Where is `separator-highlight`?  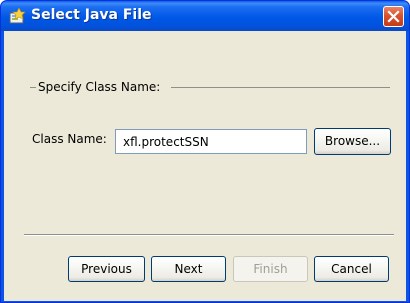 separator-highlight is located at coordinates (209, 235).